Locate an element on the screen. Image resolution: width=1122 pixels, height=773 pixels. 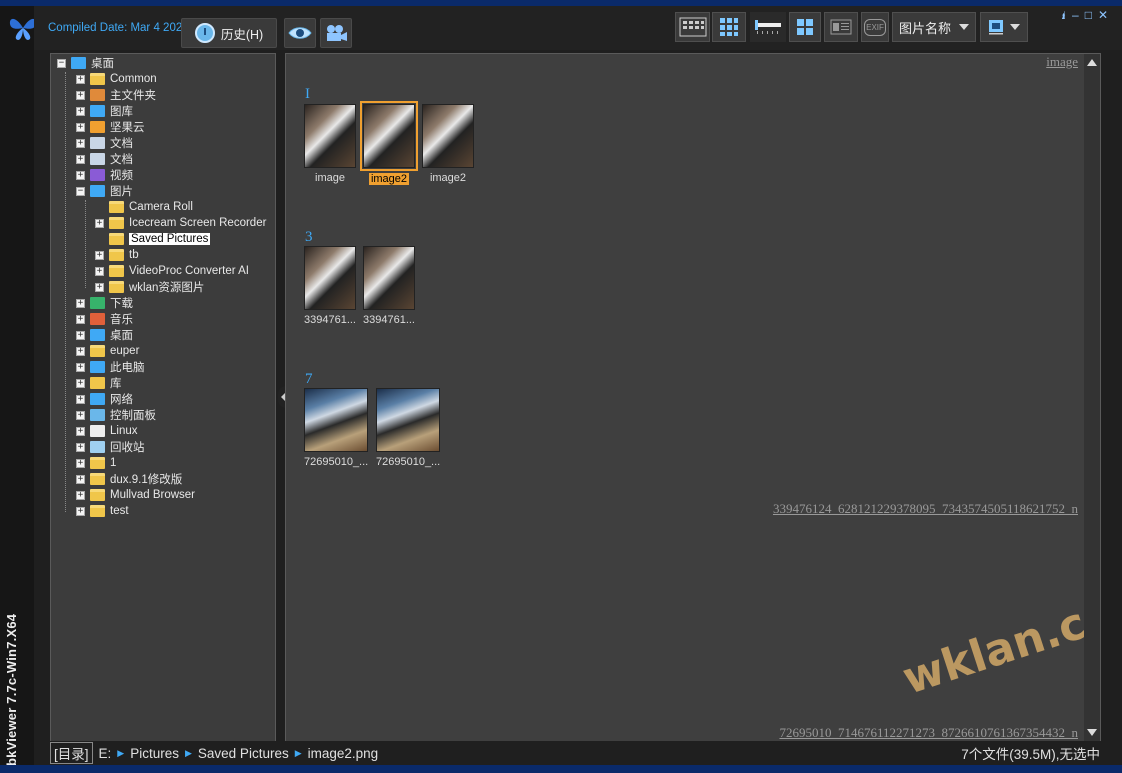
tree-item-label: Linux is located at coordinates (124, 431).